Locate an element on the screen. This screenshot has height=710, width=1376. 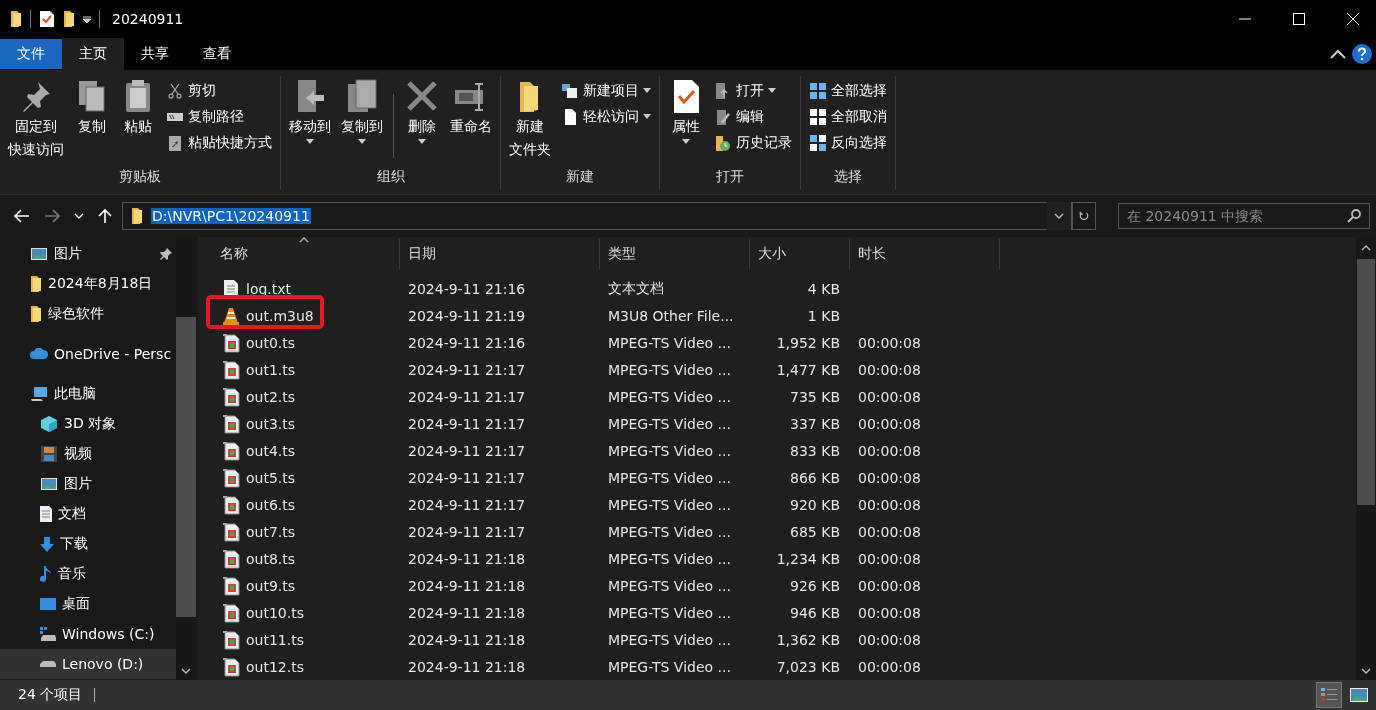
file-name: out0.ts is located at coordinates (271, 342).